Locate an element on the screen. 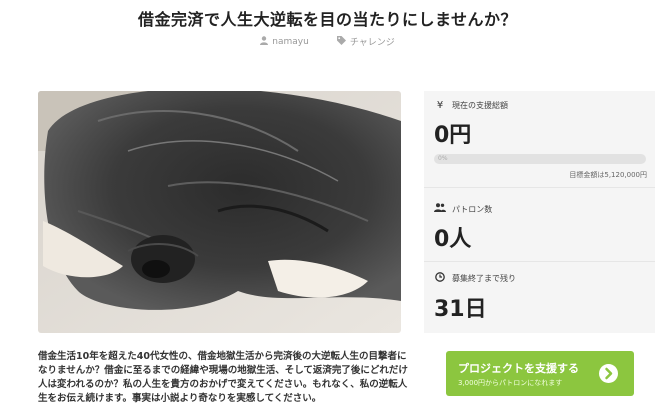 This screenshot has height=411, width=655. page-title: 借金完済で人生大逆転を目の当たりにしませんか？ is located at coordinates (327, 19).